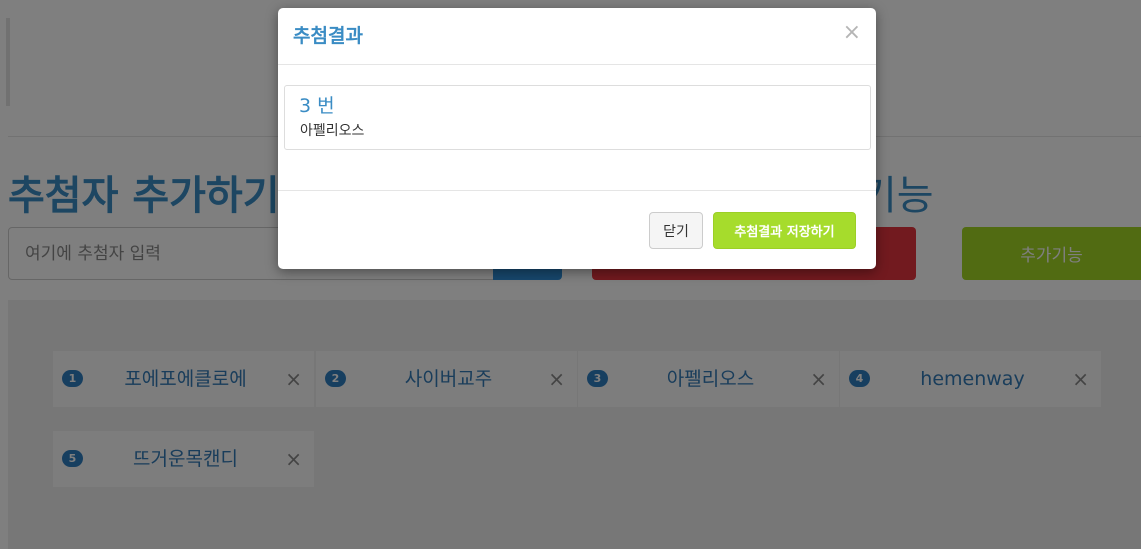  I want to click on result-name: 아펠리오스, so click(332, 131).